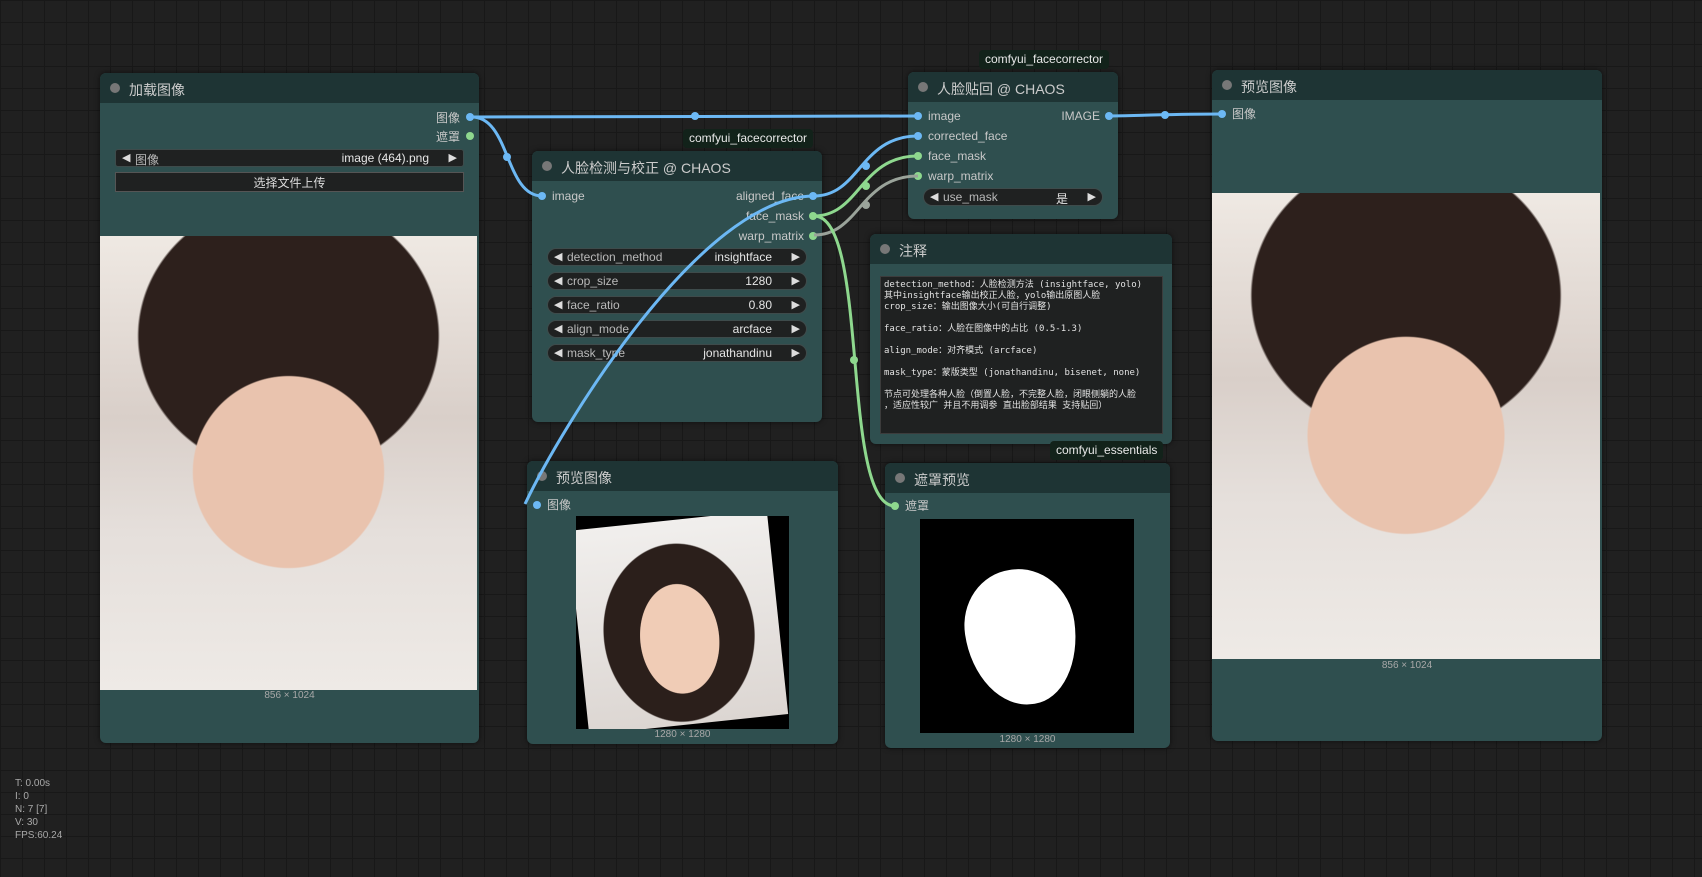 This screenshot has height=877, width=1702. What do you see at coordinates (1021, 637) in the screenshot?
I see `mask-shape` at bounding box center [1021, 637].